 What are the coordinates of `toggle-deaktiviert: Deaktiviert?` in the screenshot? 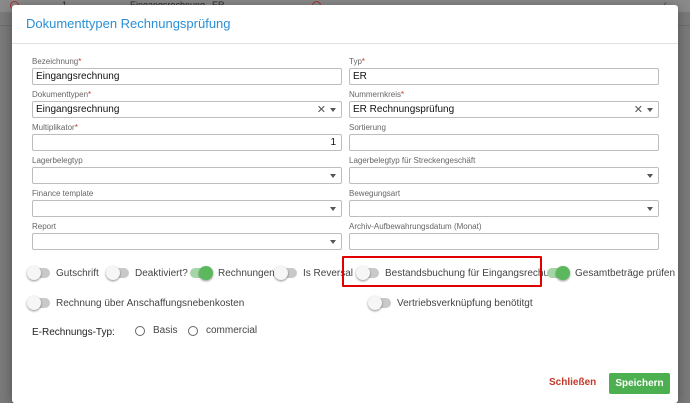 It's located at (147, 273).